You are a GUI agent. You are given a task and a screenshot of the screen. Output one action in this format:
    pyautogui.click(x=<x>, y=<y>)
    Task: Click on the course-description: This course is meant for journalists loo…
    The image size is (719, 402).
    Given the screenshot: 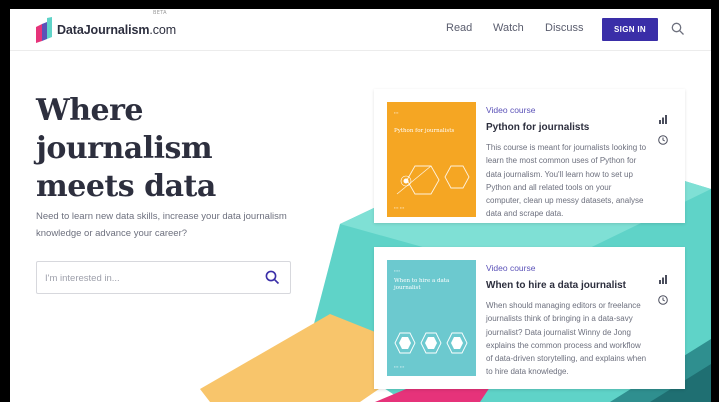 What is the action you would take?
    pyautogui.click(x=566, y=181)
    